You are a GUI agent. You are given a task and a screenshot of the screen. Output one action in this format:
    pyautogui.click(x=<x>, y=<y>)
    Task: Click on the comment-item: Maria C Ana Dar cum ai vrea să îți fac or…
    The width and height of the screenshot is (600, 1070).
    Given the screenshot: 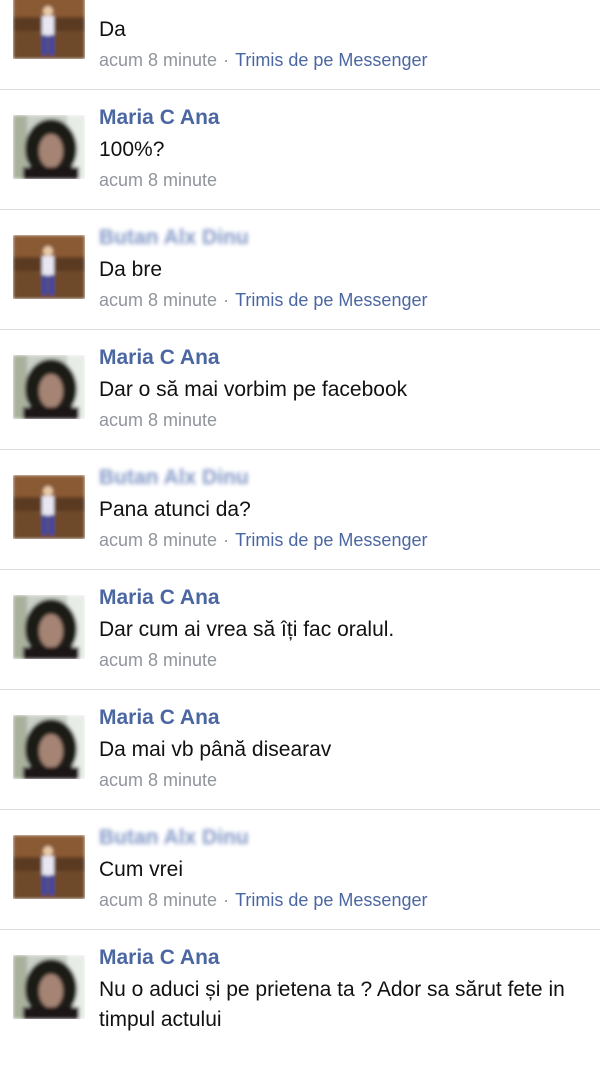 What is the action you would take?
    pyautogui.click(x=300, y=630)
    